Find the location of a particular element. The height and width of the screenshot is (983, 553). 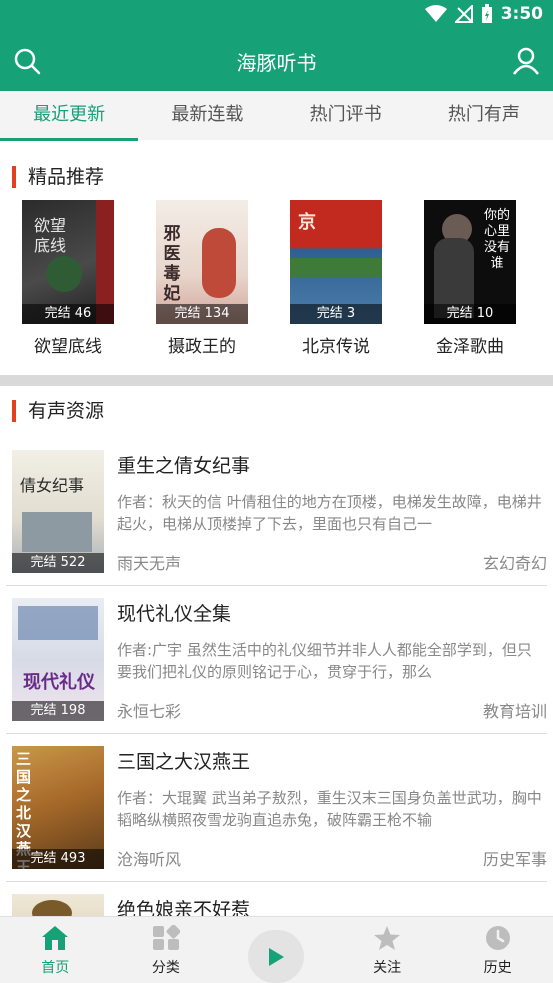

recommended-item: 邪医毒妃 完结 134 摄政王的 is located at coordinates (202, 278).